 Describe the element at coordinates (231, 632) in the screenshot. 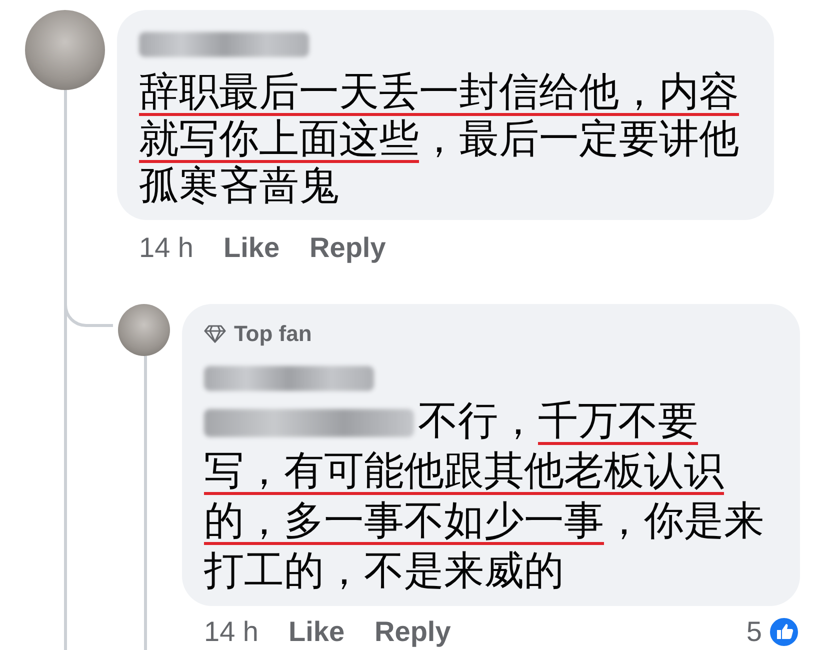

I see `reply-time: 14 h` at that location.